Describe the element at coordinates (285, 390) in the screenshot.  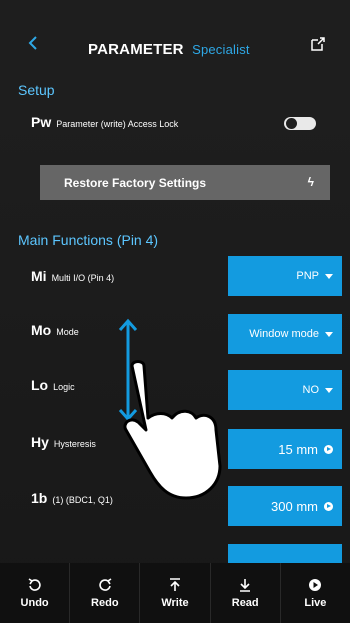
I see `logic-dropdown: NO` at that location.